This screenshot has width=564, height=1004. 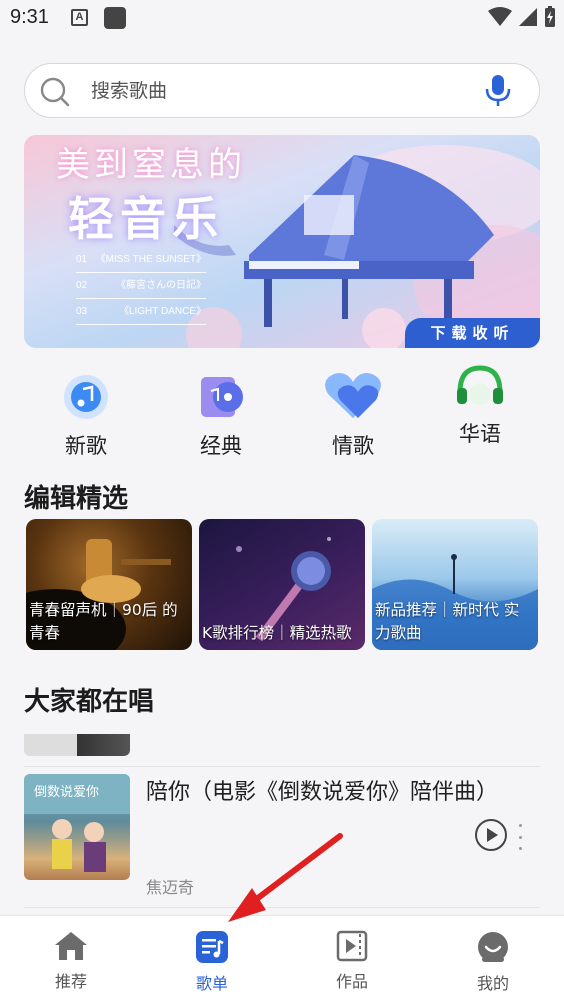 What do you see at coordinates (212, 947) in the screenshot?
I see `playlist-icon` at bounding box center [212, 947].